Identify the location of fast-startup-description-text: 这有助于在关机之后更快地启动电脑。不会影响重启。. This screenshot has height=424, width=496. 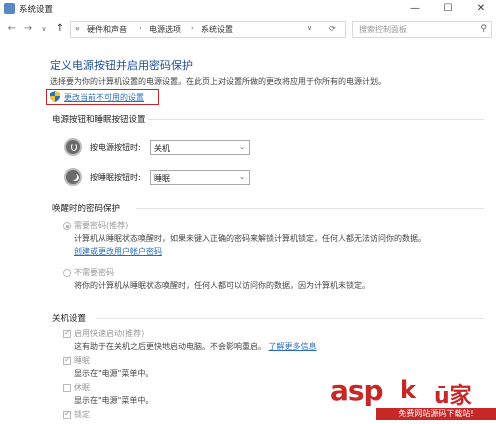
(170, 346).